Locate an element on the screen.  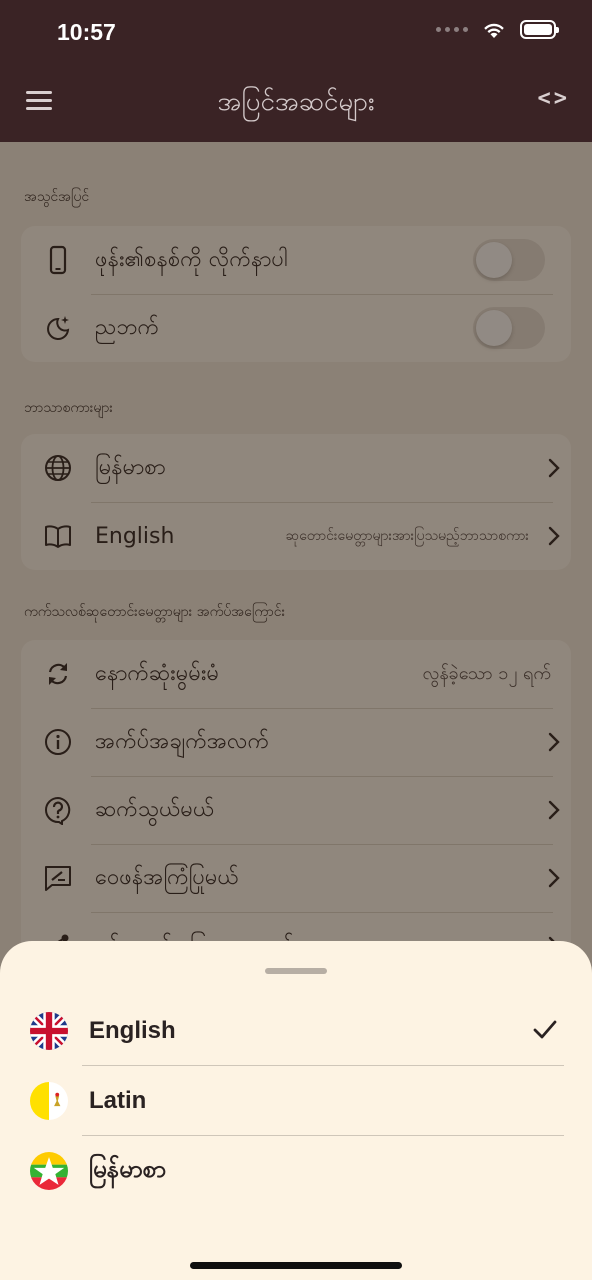
language-option-label: မြန်မာစာ is located at coordinates (128, 1169).